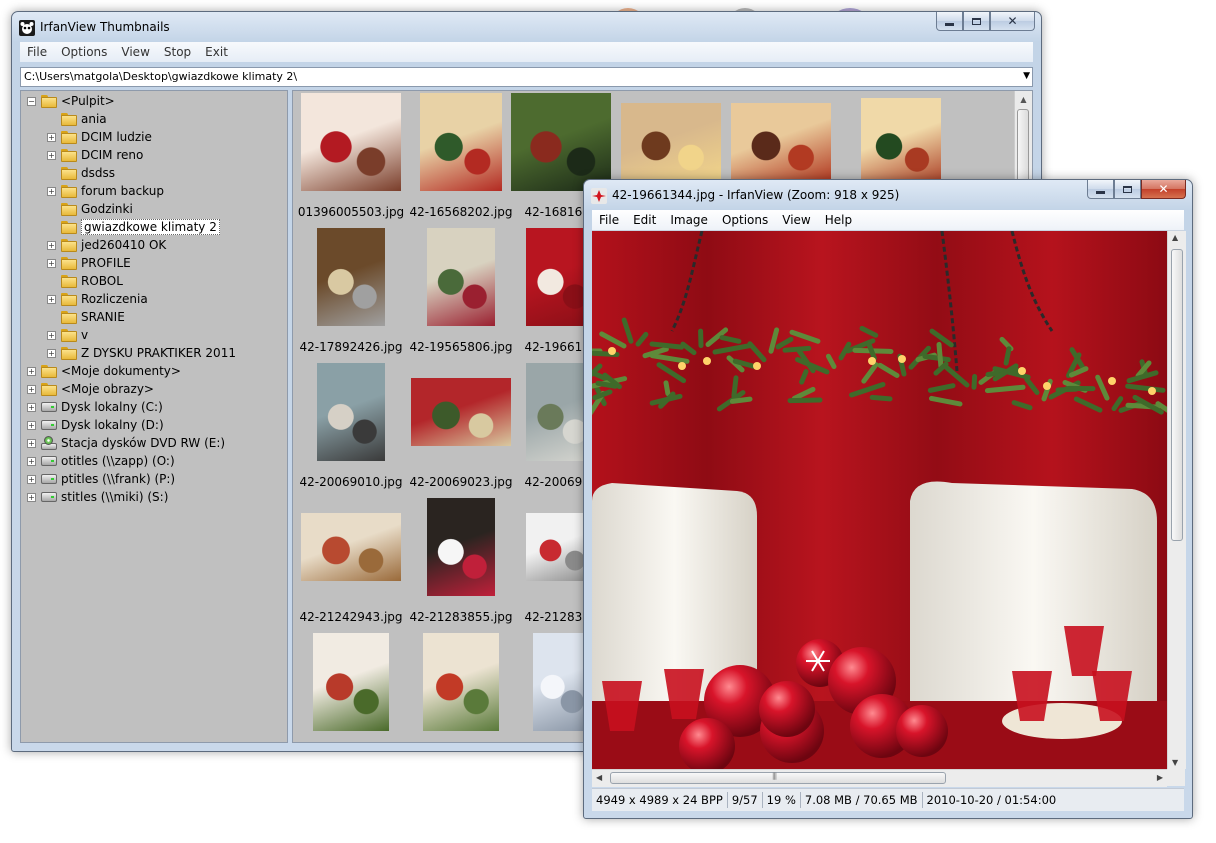  What do you see at coordinates (461, 158) in the screenshot?
I see `thumbnail-item: 42-16568202.jpg` at bounding box center [461, 158].